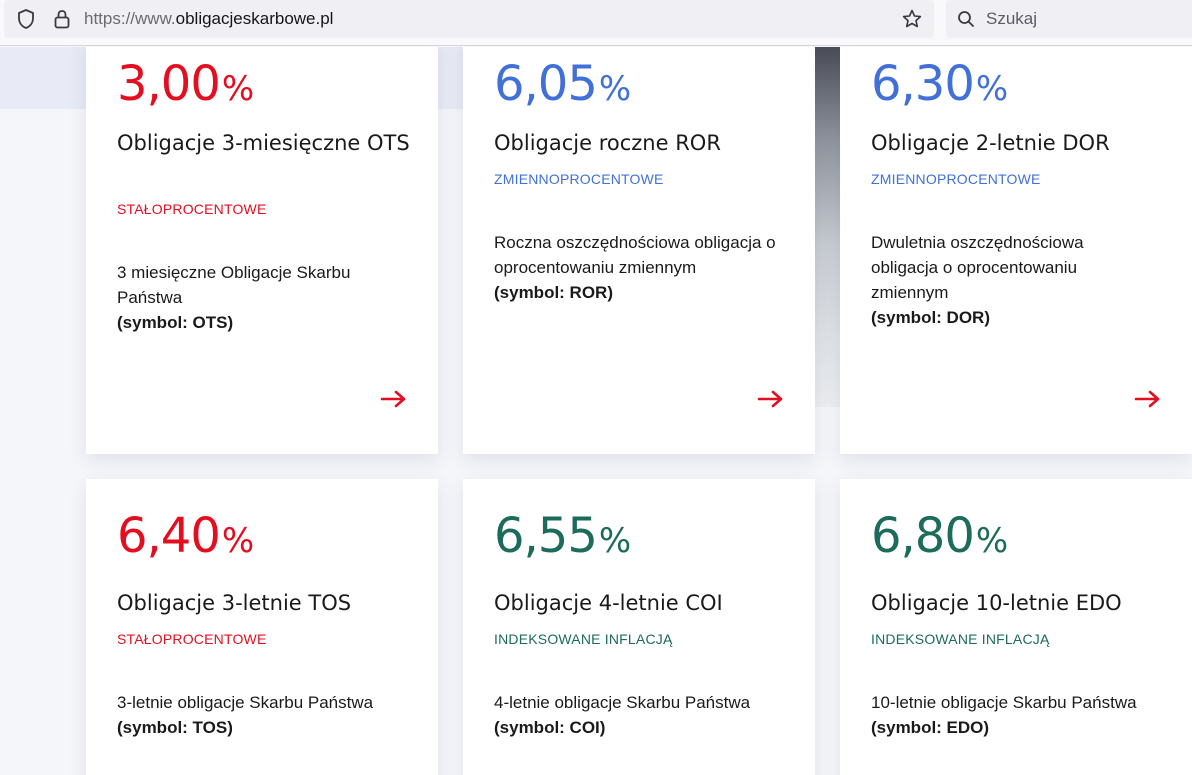 This screenshot has height=775, width=1192. Describe the element at coordinates (1021, 603) in the screenshot. I see `bond-title: Obligacje 10-letnie EDO` at that location.